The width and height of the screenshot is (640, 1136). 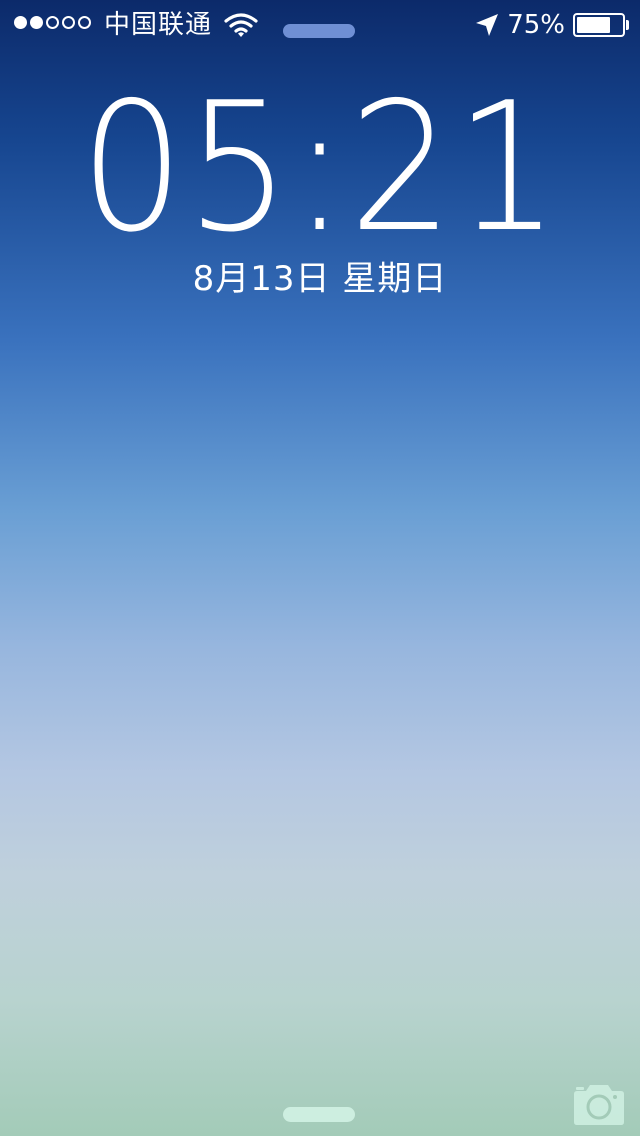 I want to click on location-arrow-icon, so click(x=487, y=25).